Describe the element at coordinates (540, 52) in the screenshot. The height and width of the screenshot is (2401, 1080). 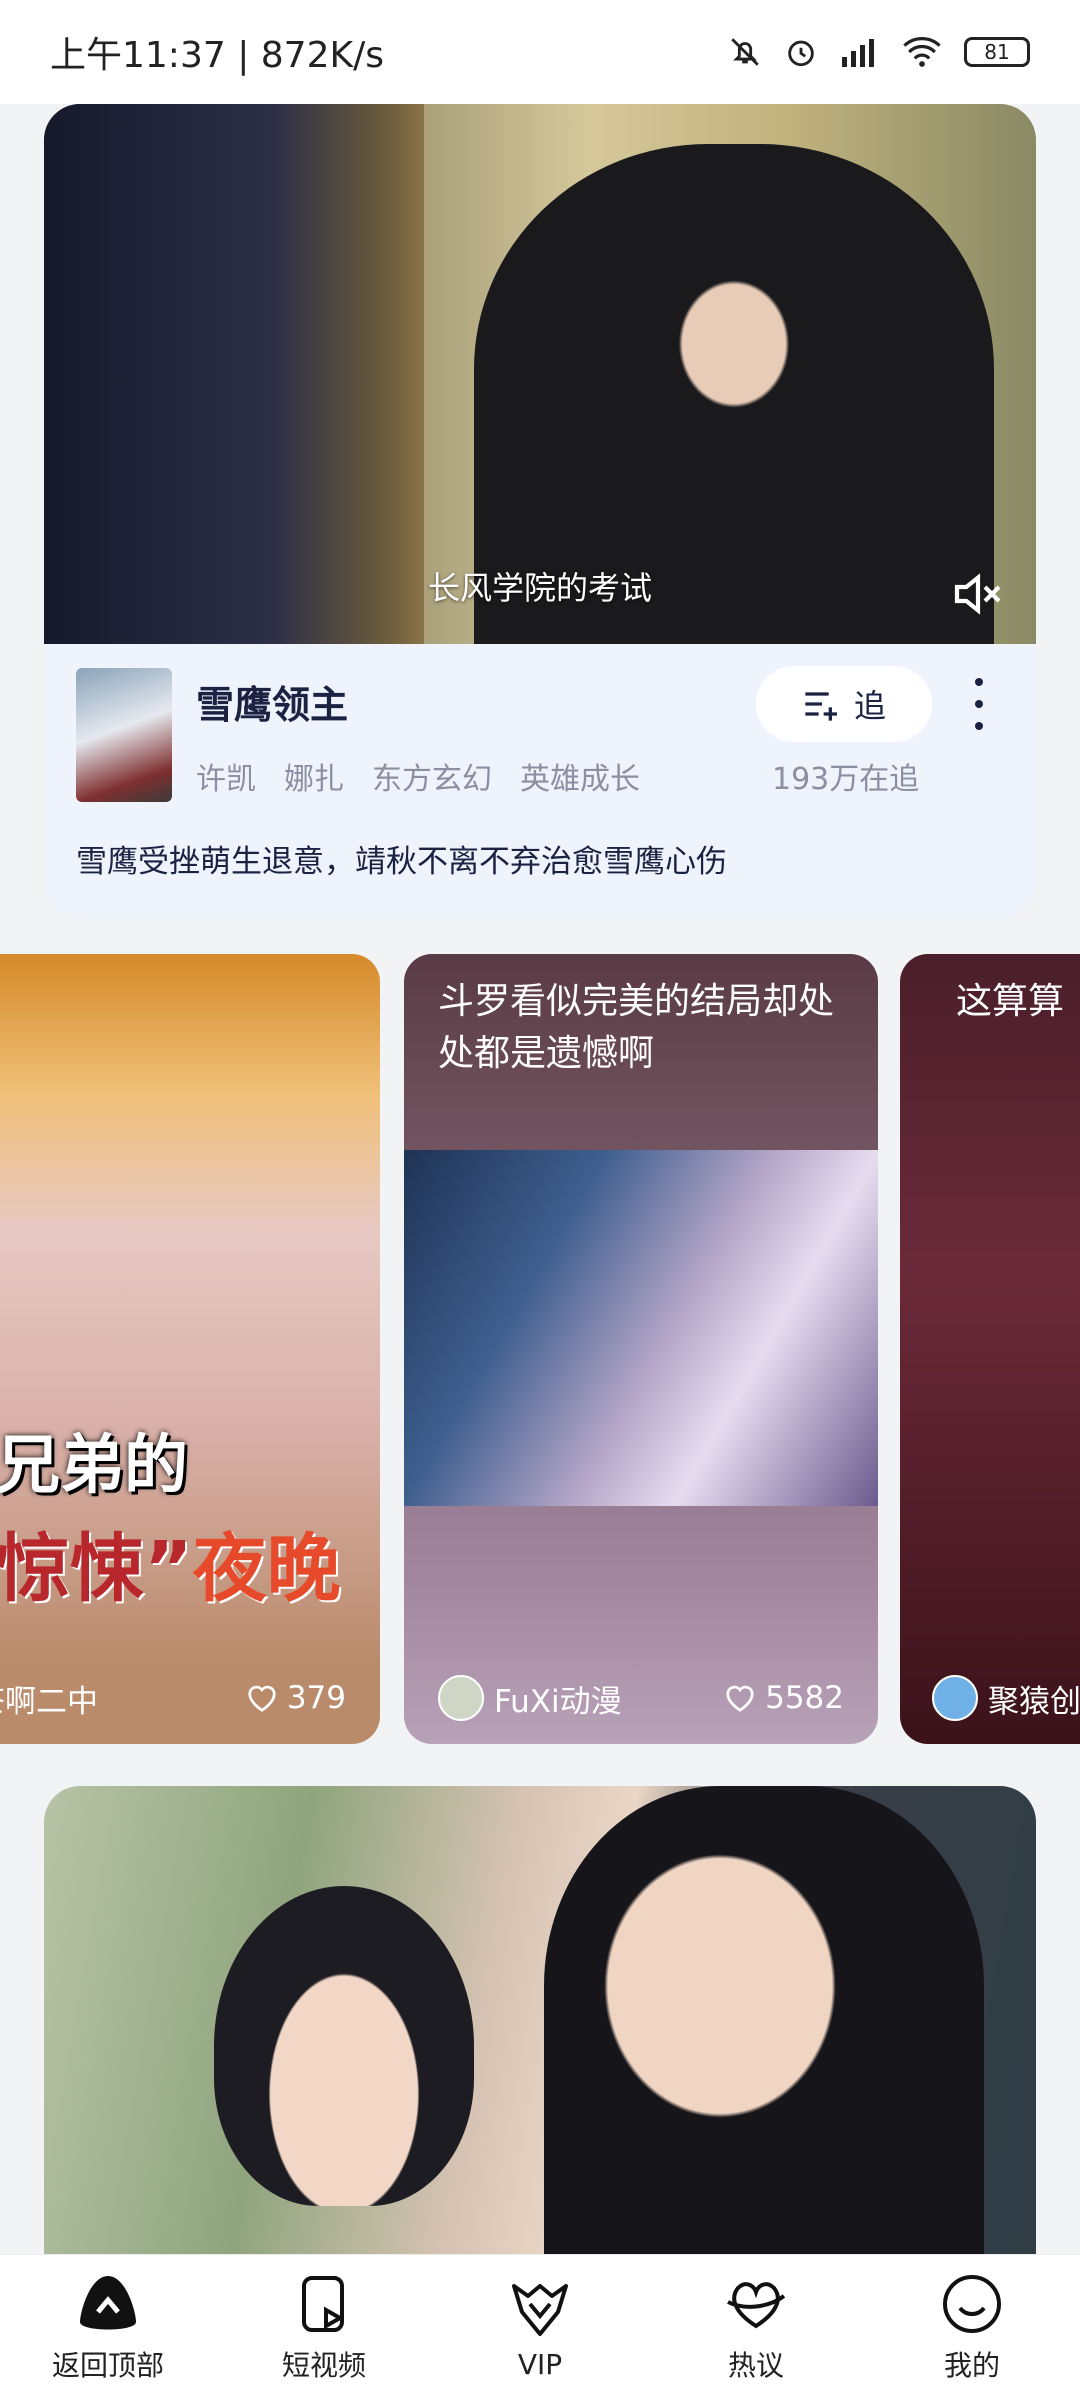
I see `status-bar: 上午11:37 | 872K/s 81` at that location.